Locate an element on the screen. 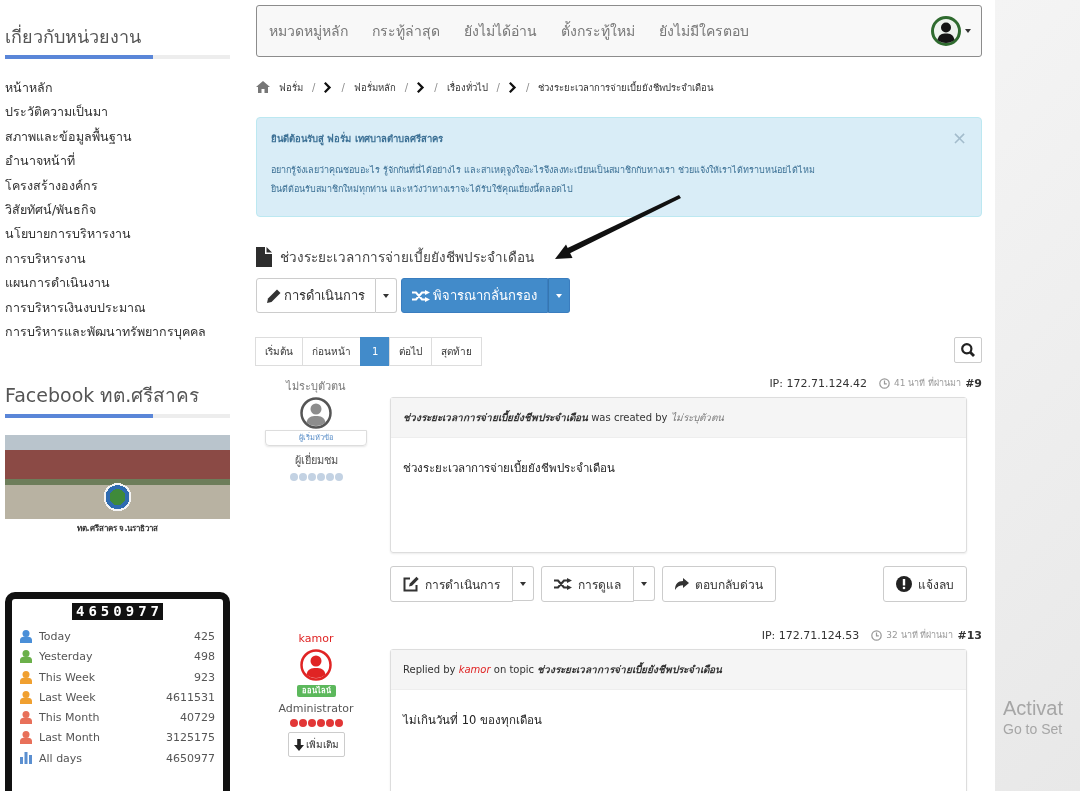 Image resolution: width=1080 pixels, height=791 pixels. post-time: 41 นาที ที่ผ่านมา is located at coordinates (927, 383).